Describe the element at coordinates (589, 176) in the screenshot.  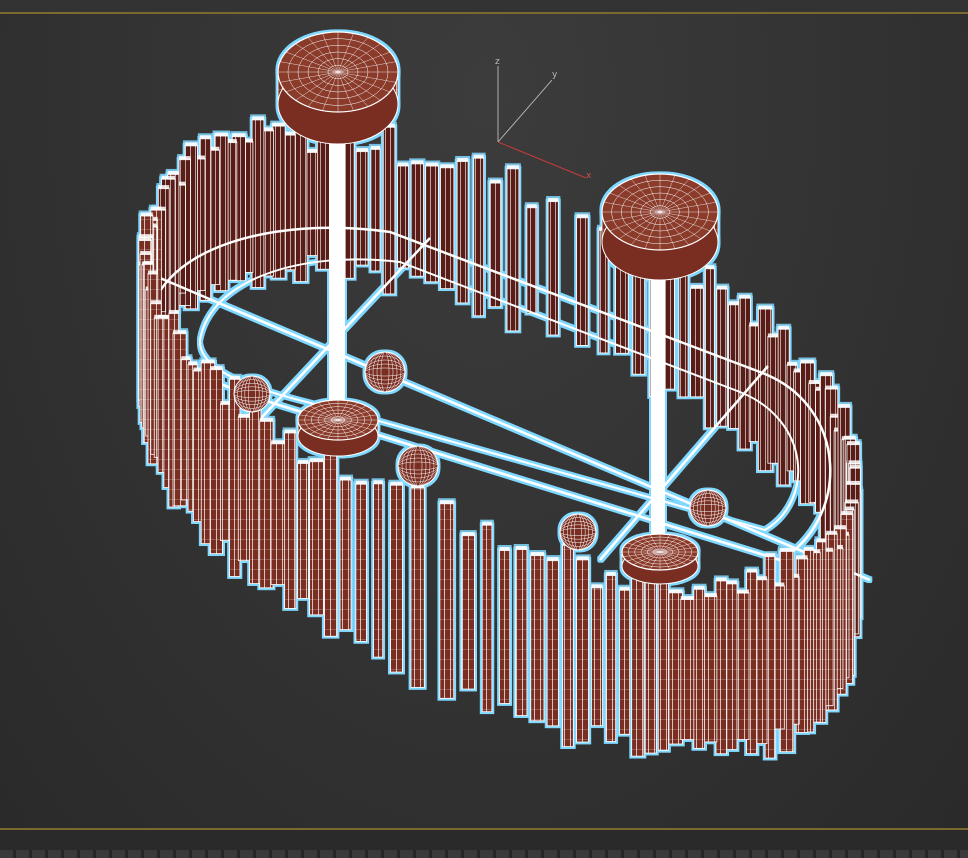
I see `x-axis-label: x` at that location.